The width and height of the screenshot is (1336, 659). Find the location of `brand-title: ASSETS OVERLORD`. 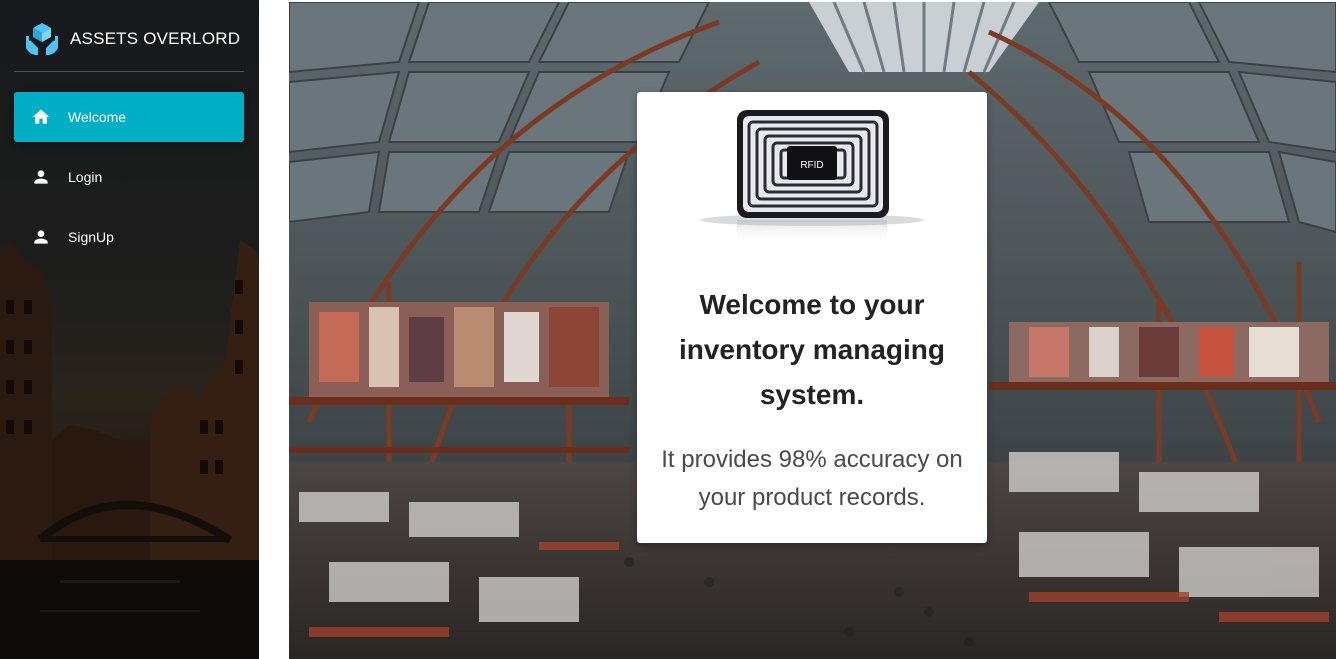

brand-title: ASSETS OVERLORD is located at coordinates (155, 38).